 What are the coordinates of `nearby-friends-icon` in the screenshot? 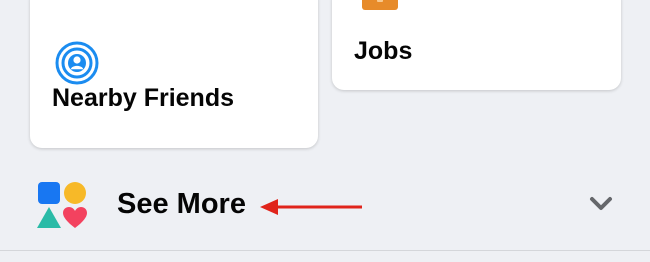 It's located at (77, 63).